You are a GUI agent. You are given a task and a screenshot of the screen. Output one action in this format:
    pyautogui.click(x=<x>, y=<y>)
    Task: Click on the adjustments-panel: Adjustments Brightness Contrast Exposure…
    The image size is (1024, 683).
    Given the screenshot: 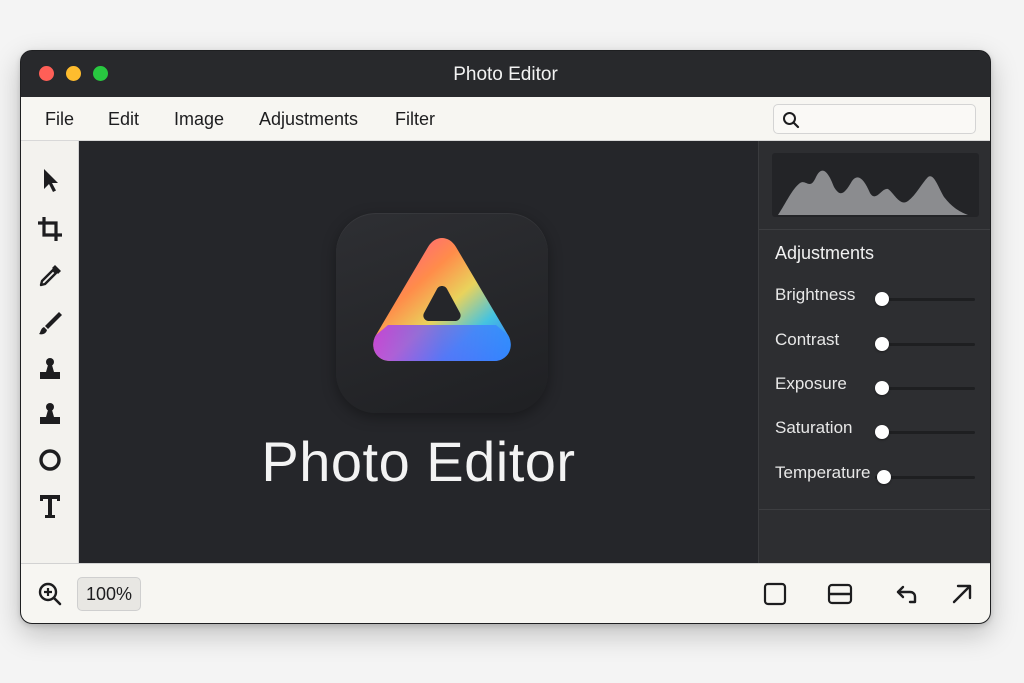 What is the action you would take?
    pyautogui.click(x=874, y=352)
    